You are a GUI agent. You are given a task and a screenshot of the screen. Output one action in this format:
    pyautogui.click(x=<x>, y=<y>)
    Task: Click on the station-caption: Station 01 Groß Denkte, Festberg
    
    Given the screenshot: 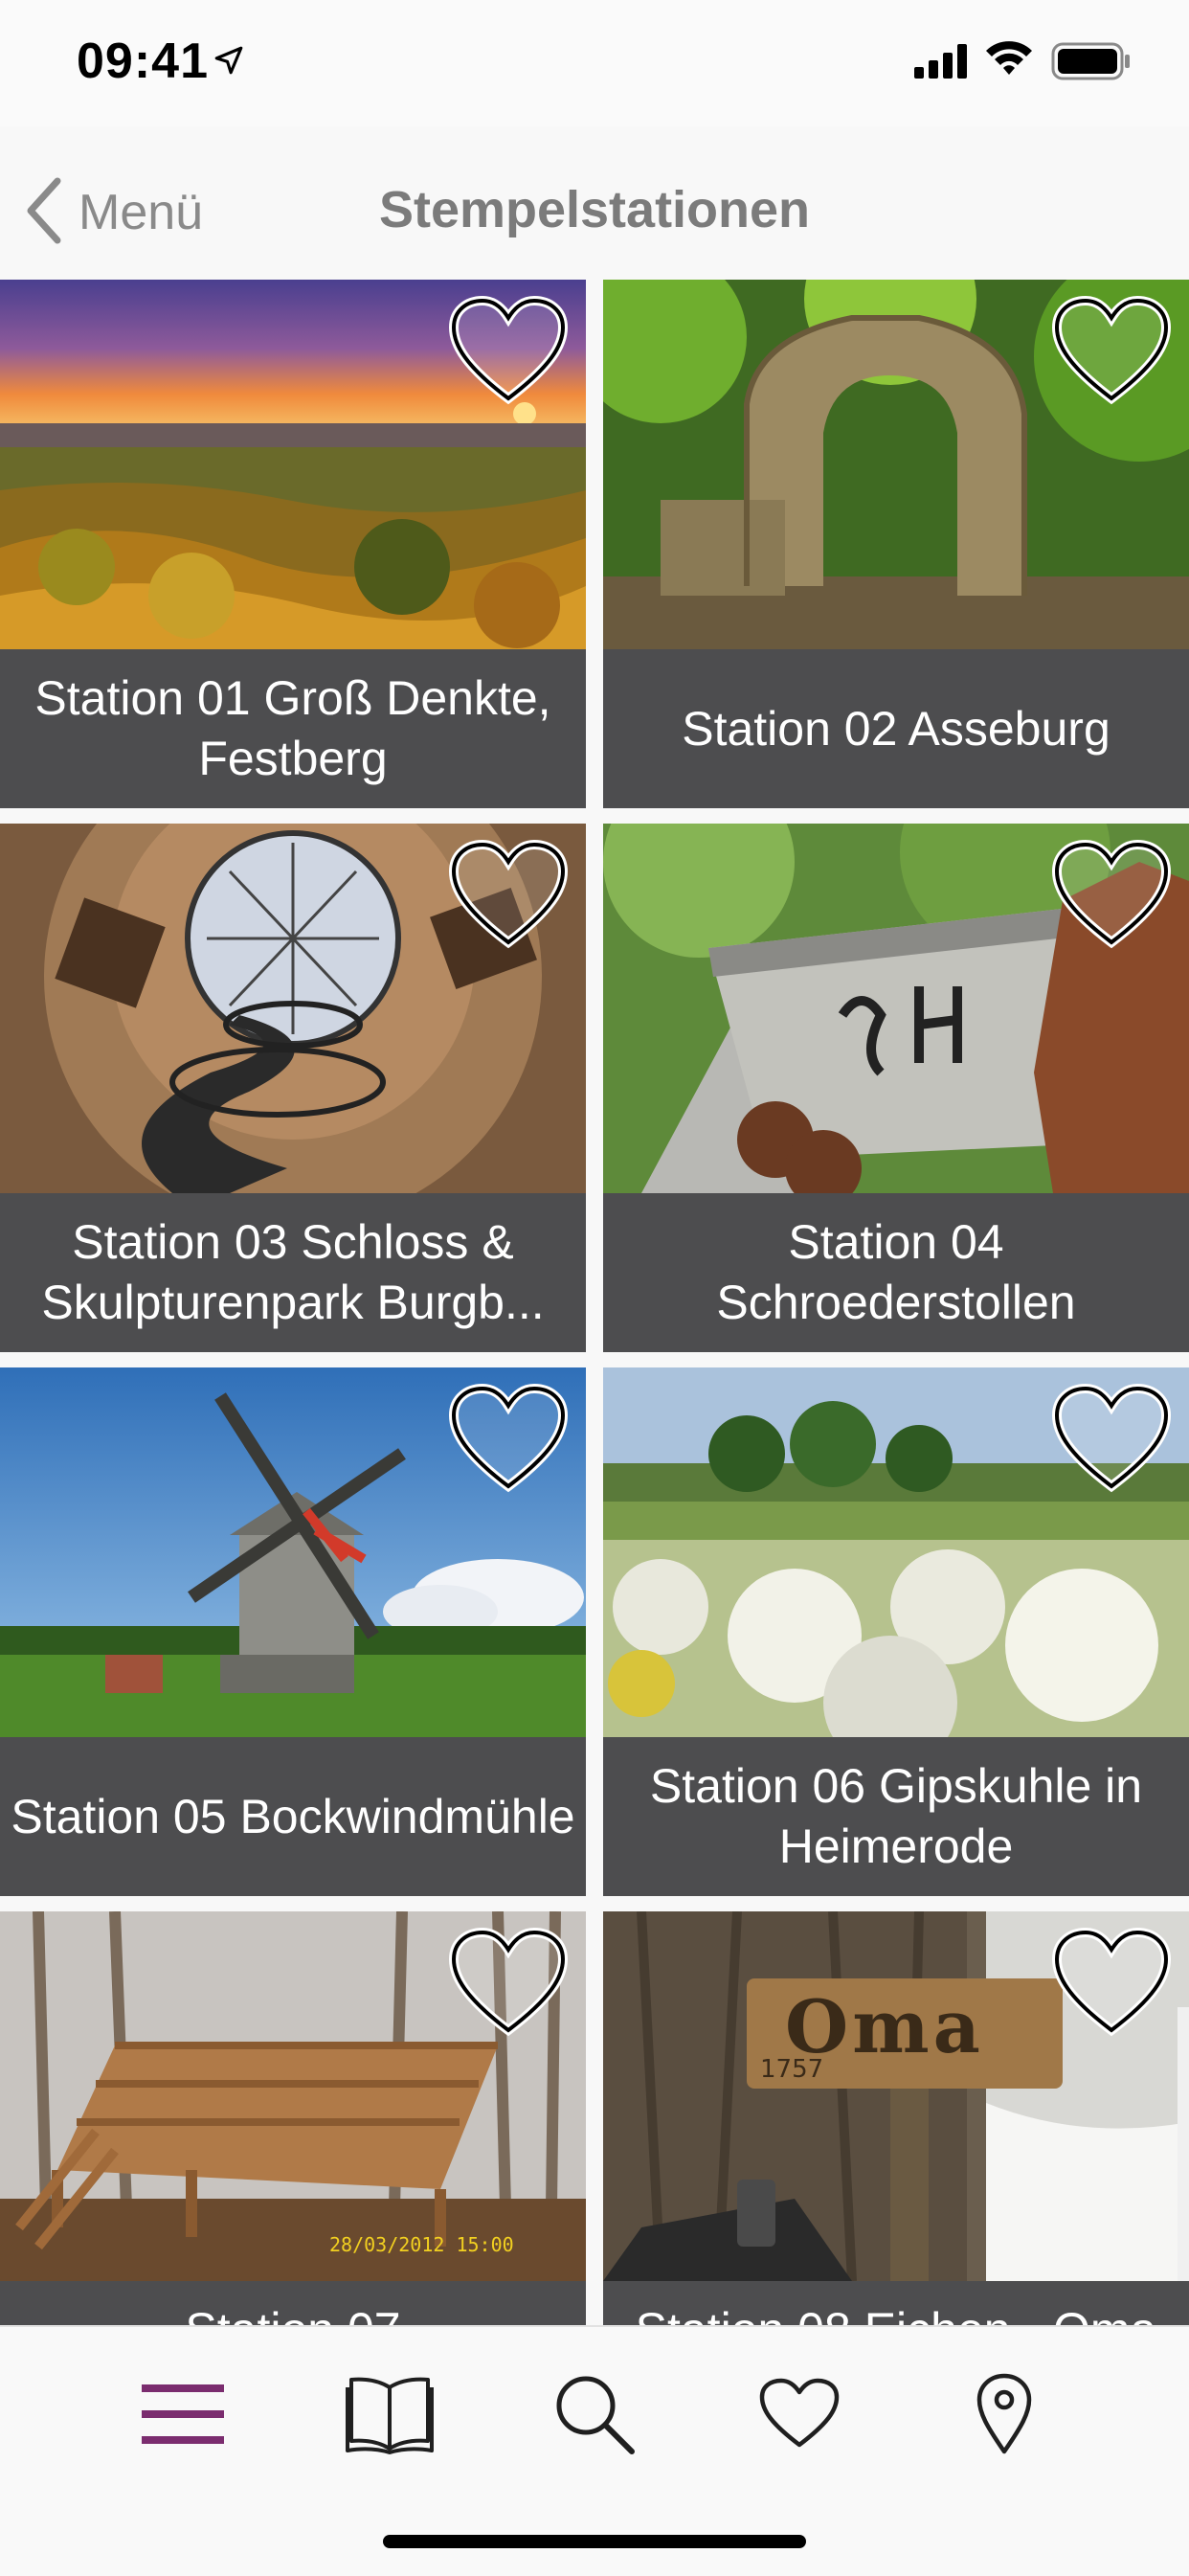 What is the action you would take?
    pyautogui.click(x=293, y=728)
    